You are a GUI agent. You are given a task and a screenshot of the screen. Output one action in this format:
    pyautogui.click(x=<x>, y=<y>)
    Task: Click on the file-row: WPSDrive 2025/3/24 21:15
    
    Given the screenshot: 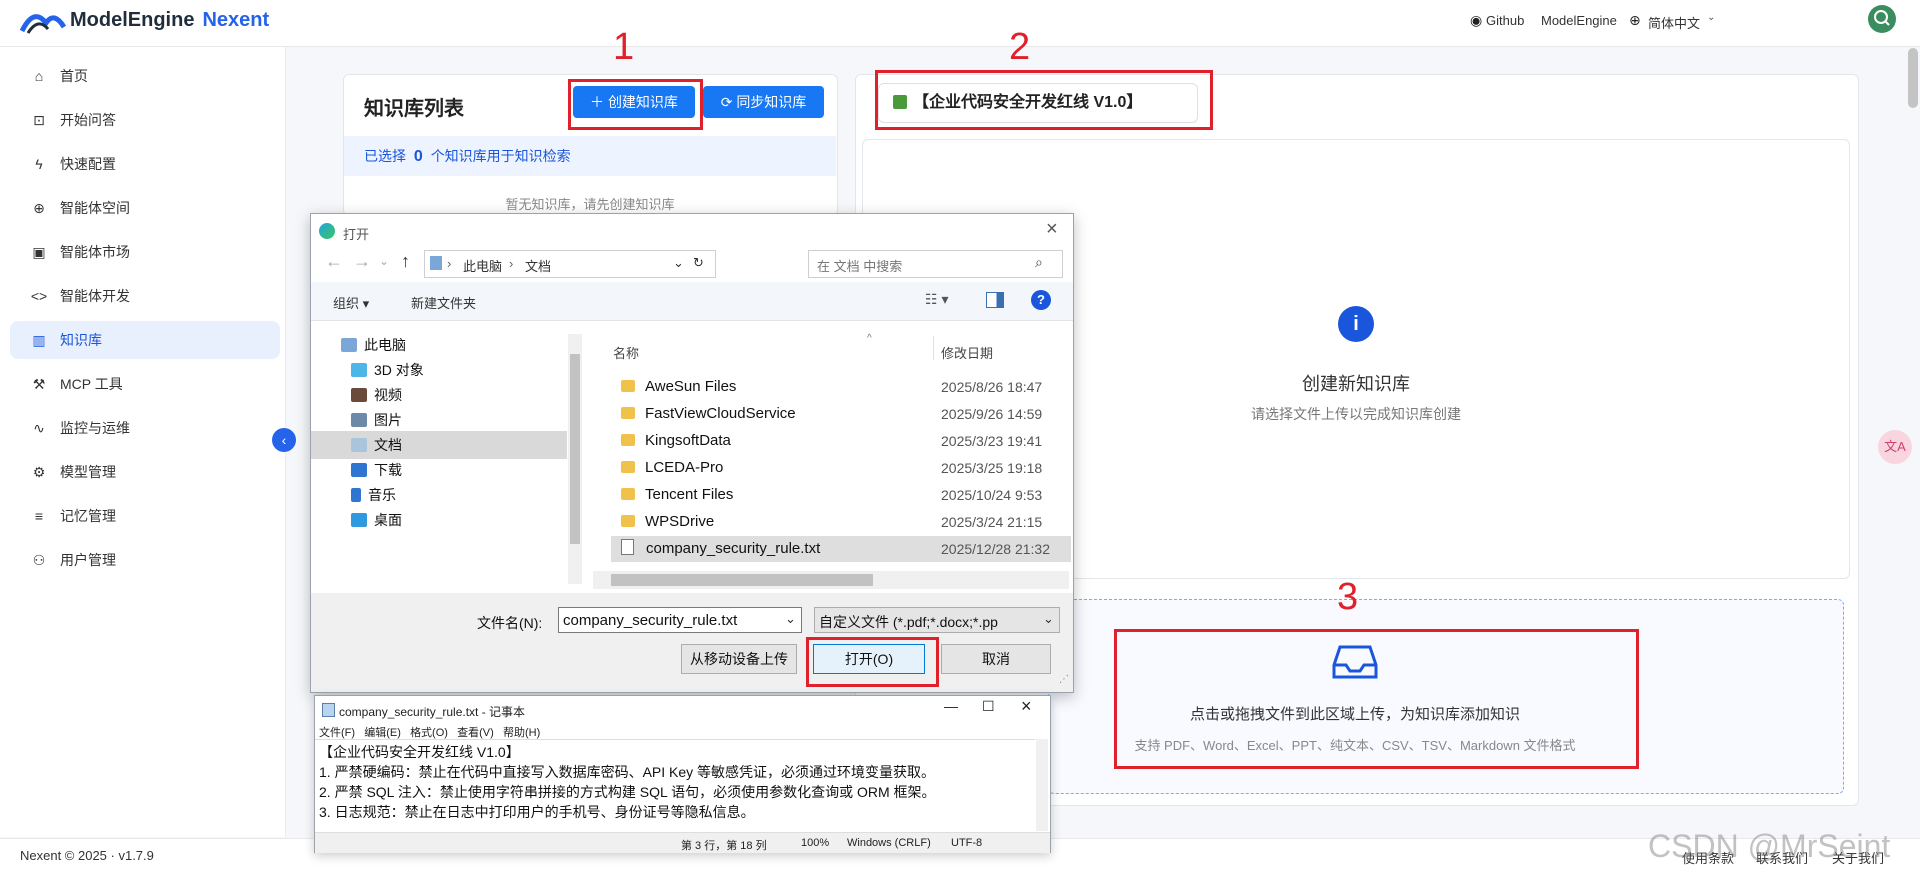 What is the action you would take?
    pyautogui.click(x=846, y=522)
    